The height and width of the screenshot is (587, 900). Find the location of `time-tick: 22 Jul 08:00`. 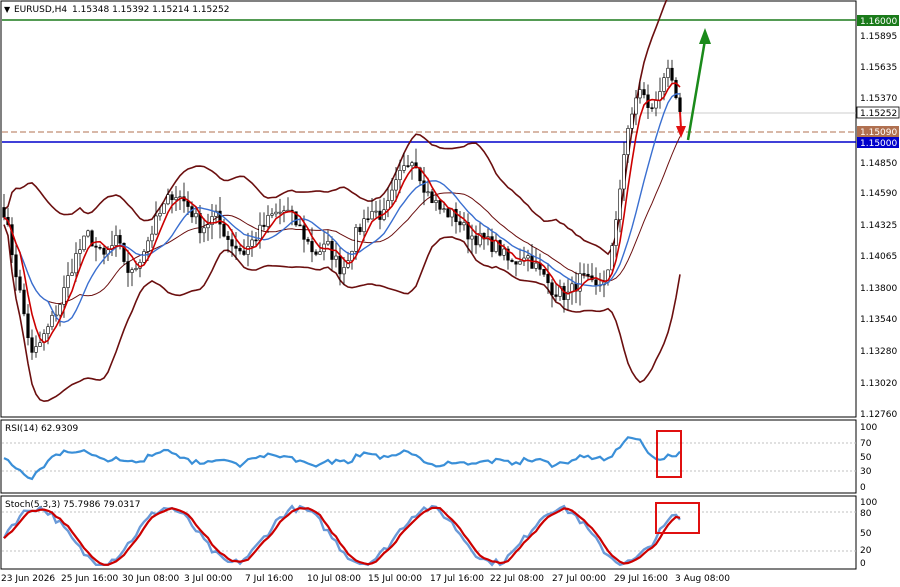

time-tick: 22 Jul 08:00 is located at coordinates (517, 579).